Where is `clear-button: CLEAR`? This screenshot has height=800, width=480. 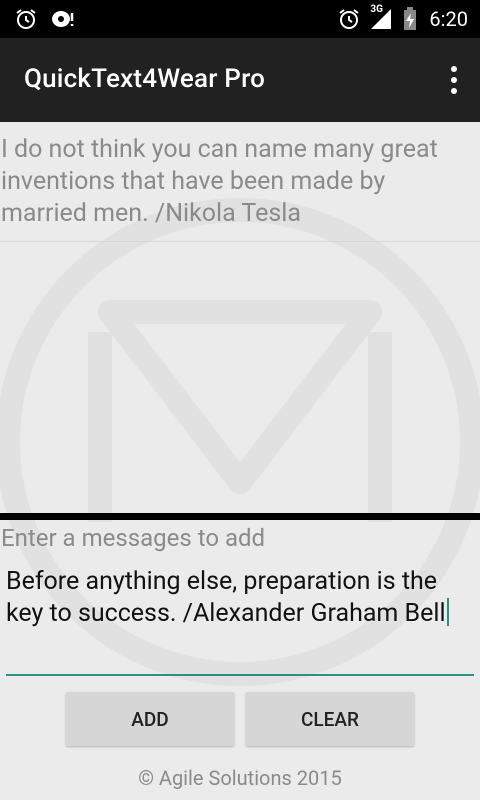
clear-button: CLEAR is located at coordinates (330, 719).